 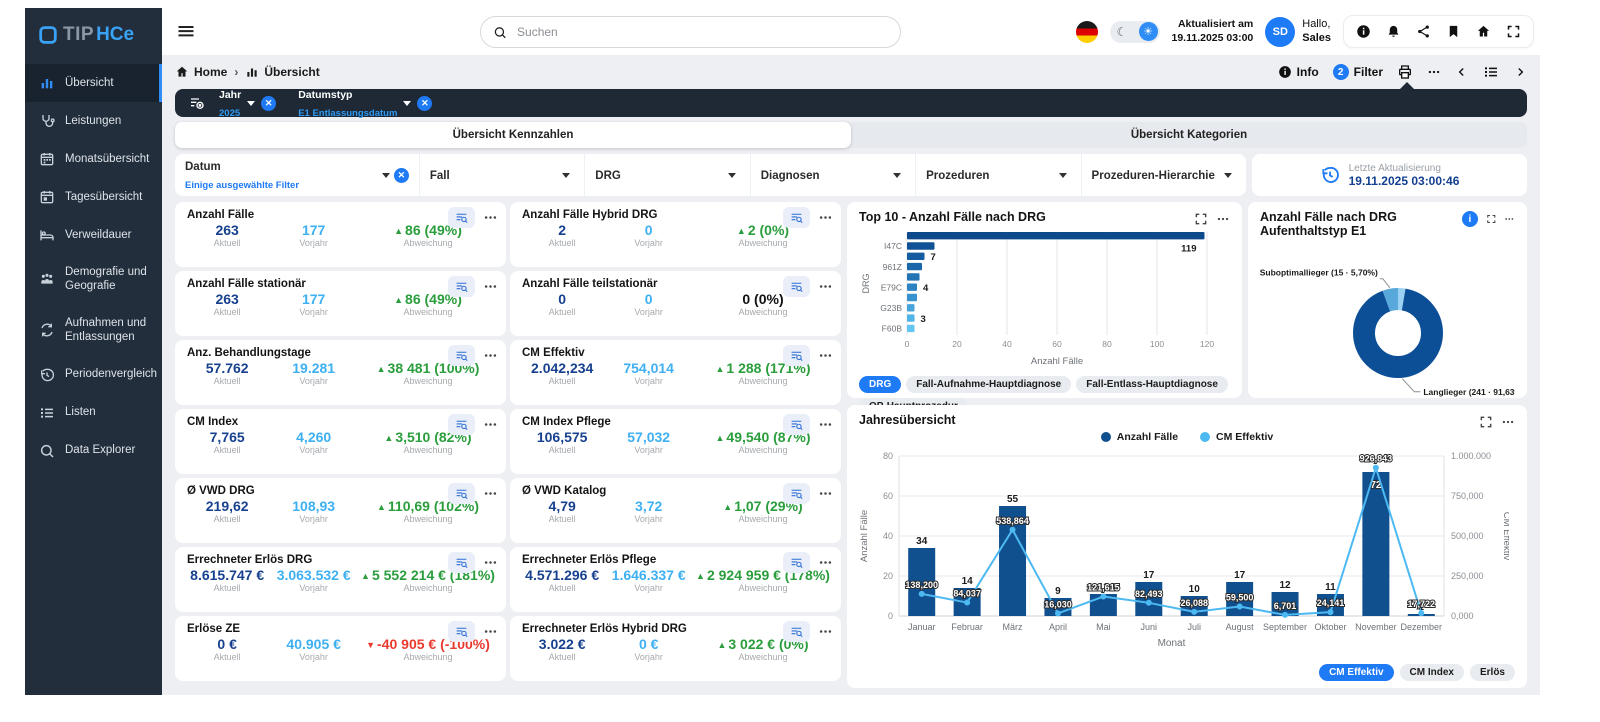 What do you see at coordinates (93, 375) in the screenshot?
I see `sidebar-item-periodenvergleich: Periodenvergleich` at bounding box center [93, 375].